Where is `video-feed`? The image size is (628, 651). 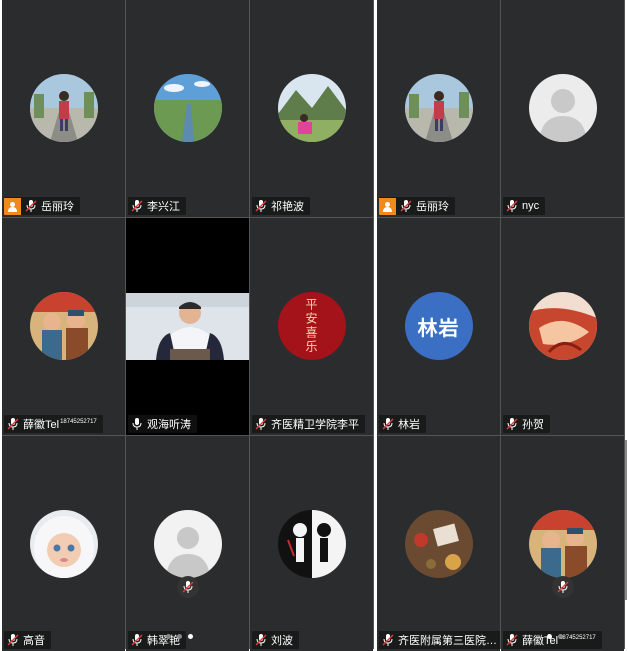 video-feed is located at coordinates (187, 326).